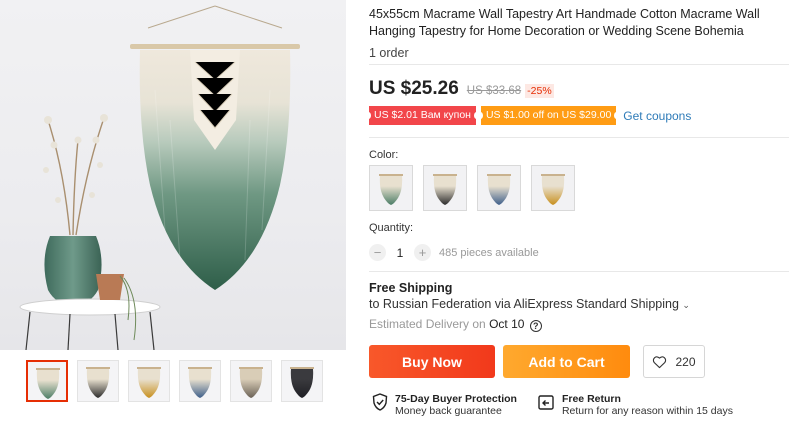  Describe the element at coordinates (414, 88) in the screenshot. I see `current-price: US $25.26` at that location.